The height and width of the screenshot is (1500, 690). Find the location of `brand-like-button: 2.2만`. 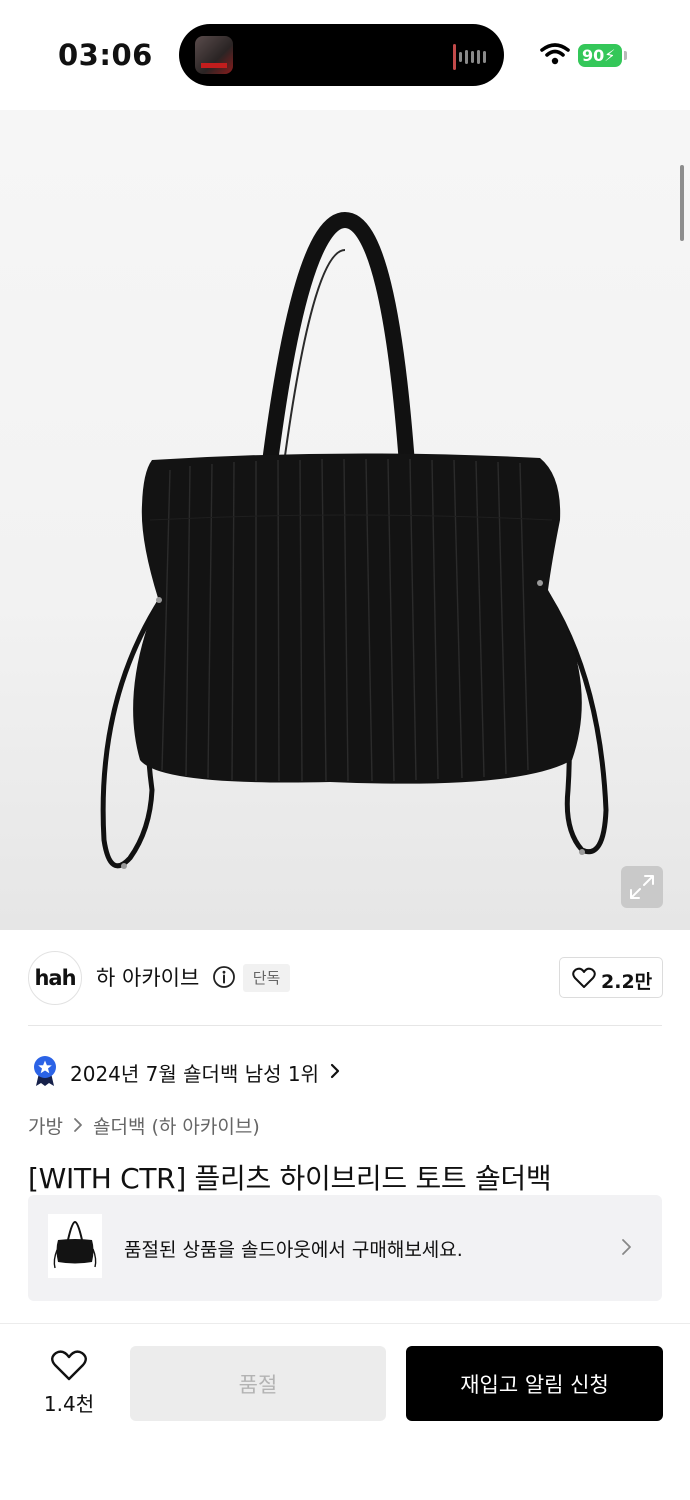

brand-like-button: 2.2만 is located at coordinates (611, 977).